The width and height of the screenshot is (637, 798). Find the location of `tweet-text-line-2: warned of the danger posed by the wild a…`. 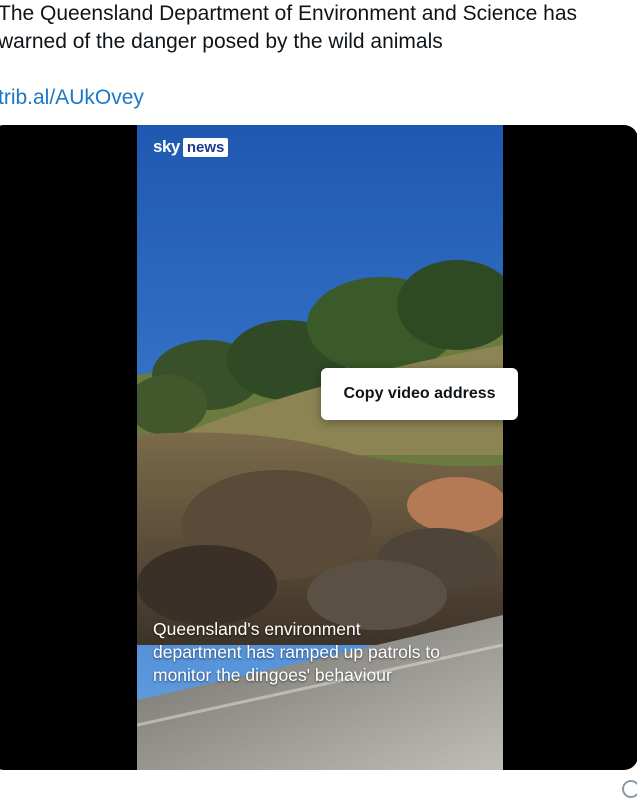

tweet-text-line-2: warned of the danger posed by the wild a… is located at coordinates (221, 41).